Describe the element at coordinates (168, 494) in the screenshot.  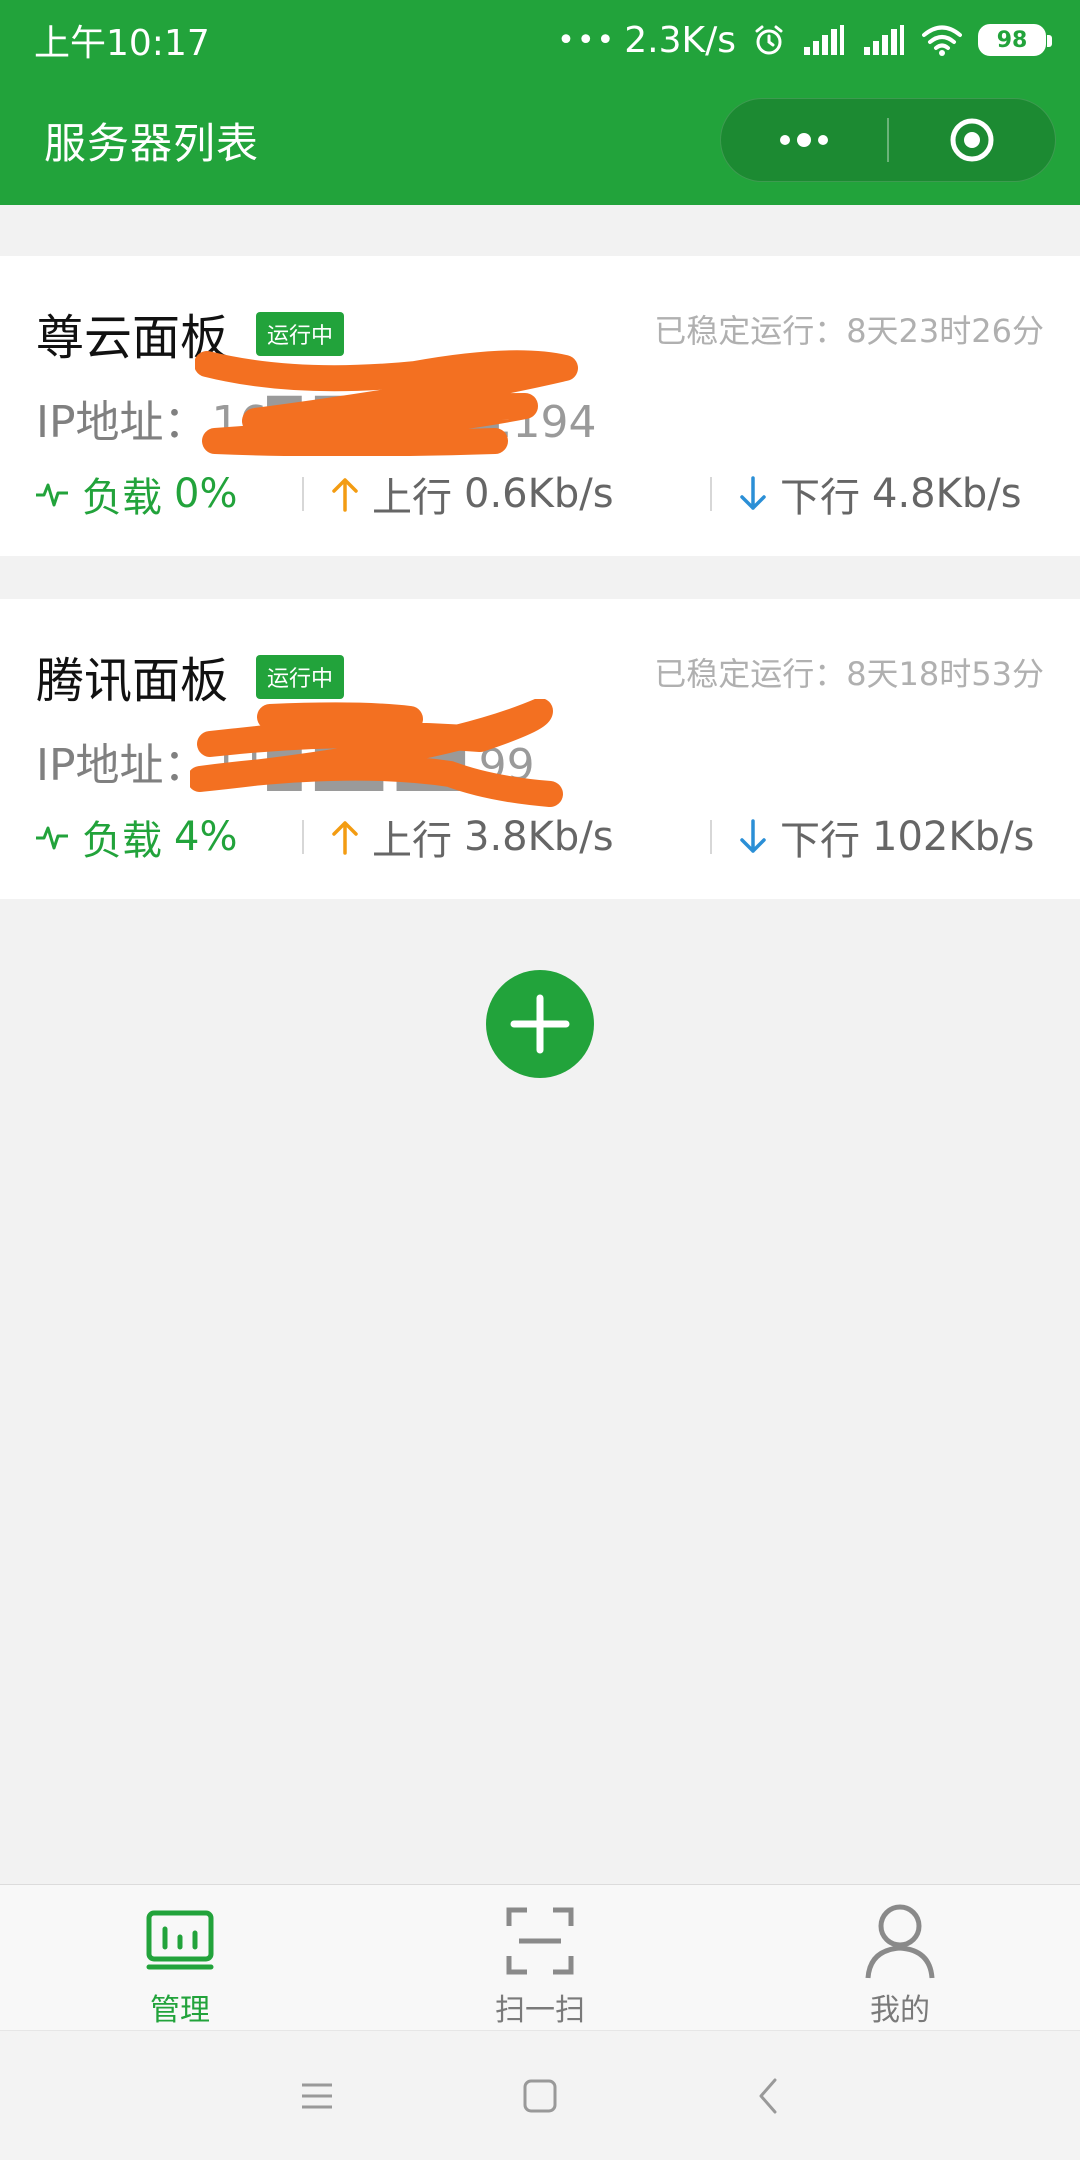
I see `load-stat: 负载 0%` at that location.